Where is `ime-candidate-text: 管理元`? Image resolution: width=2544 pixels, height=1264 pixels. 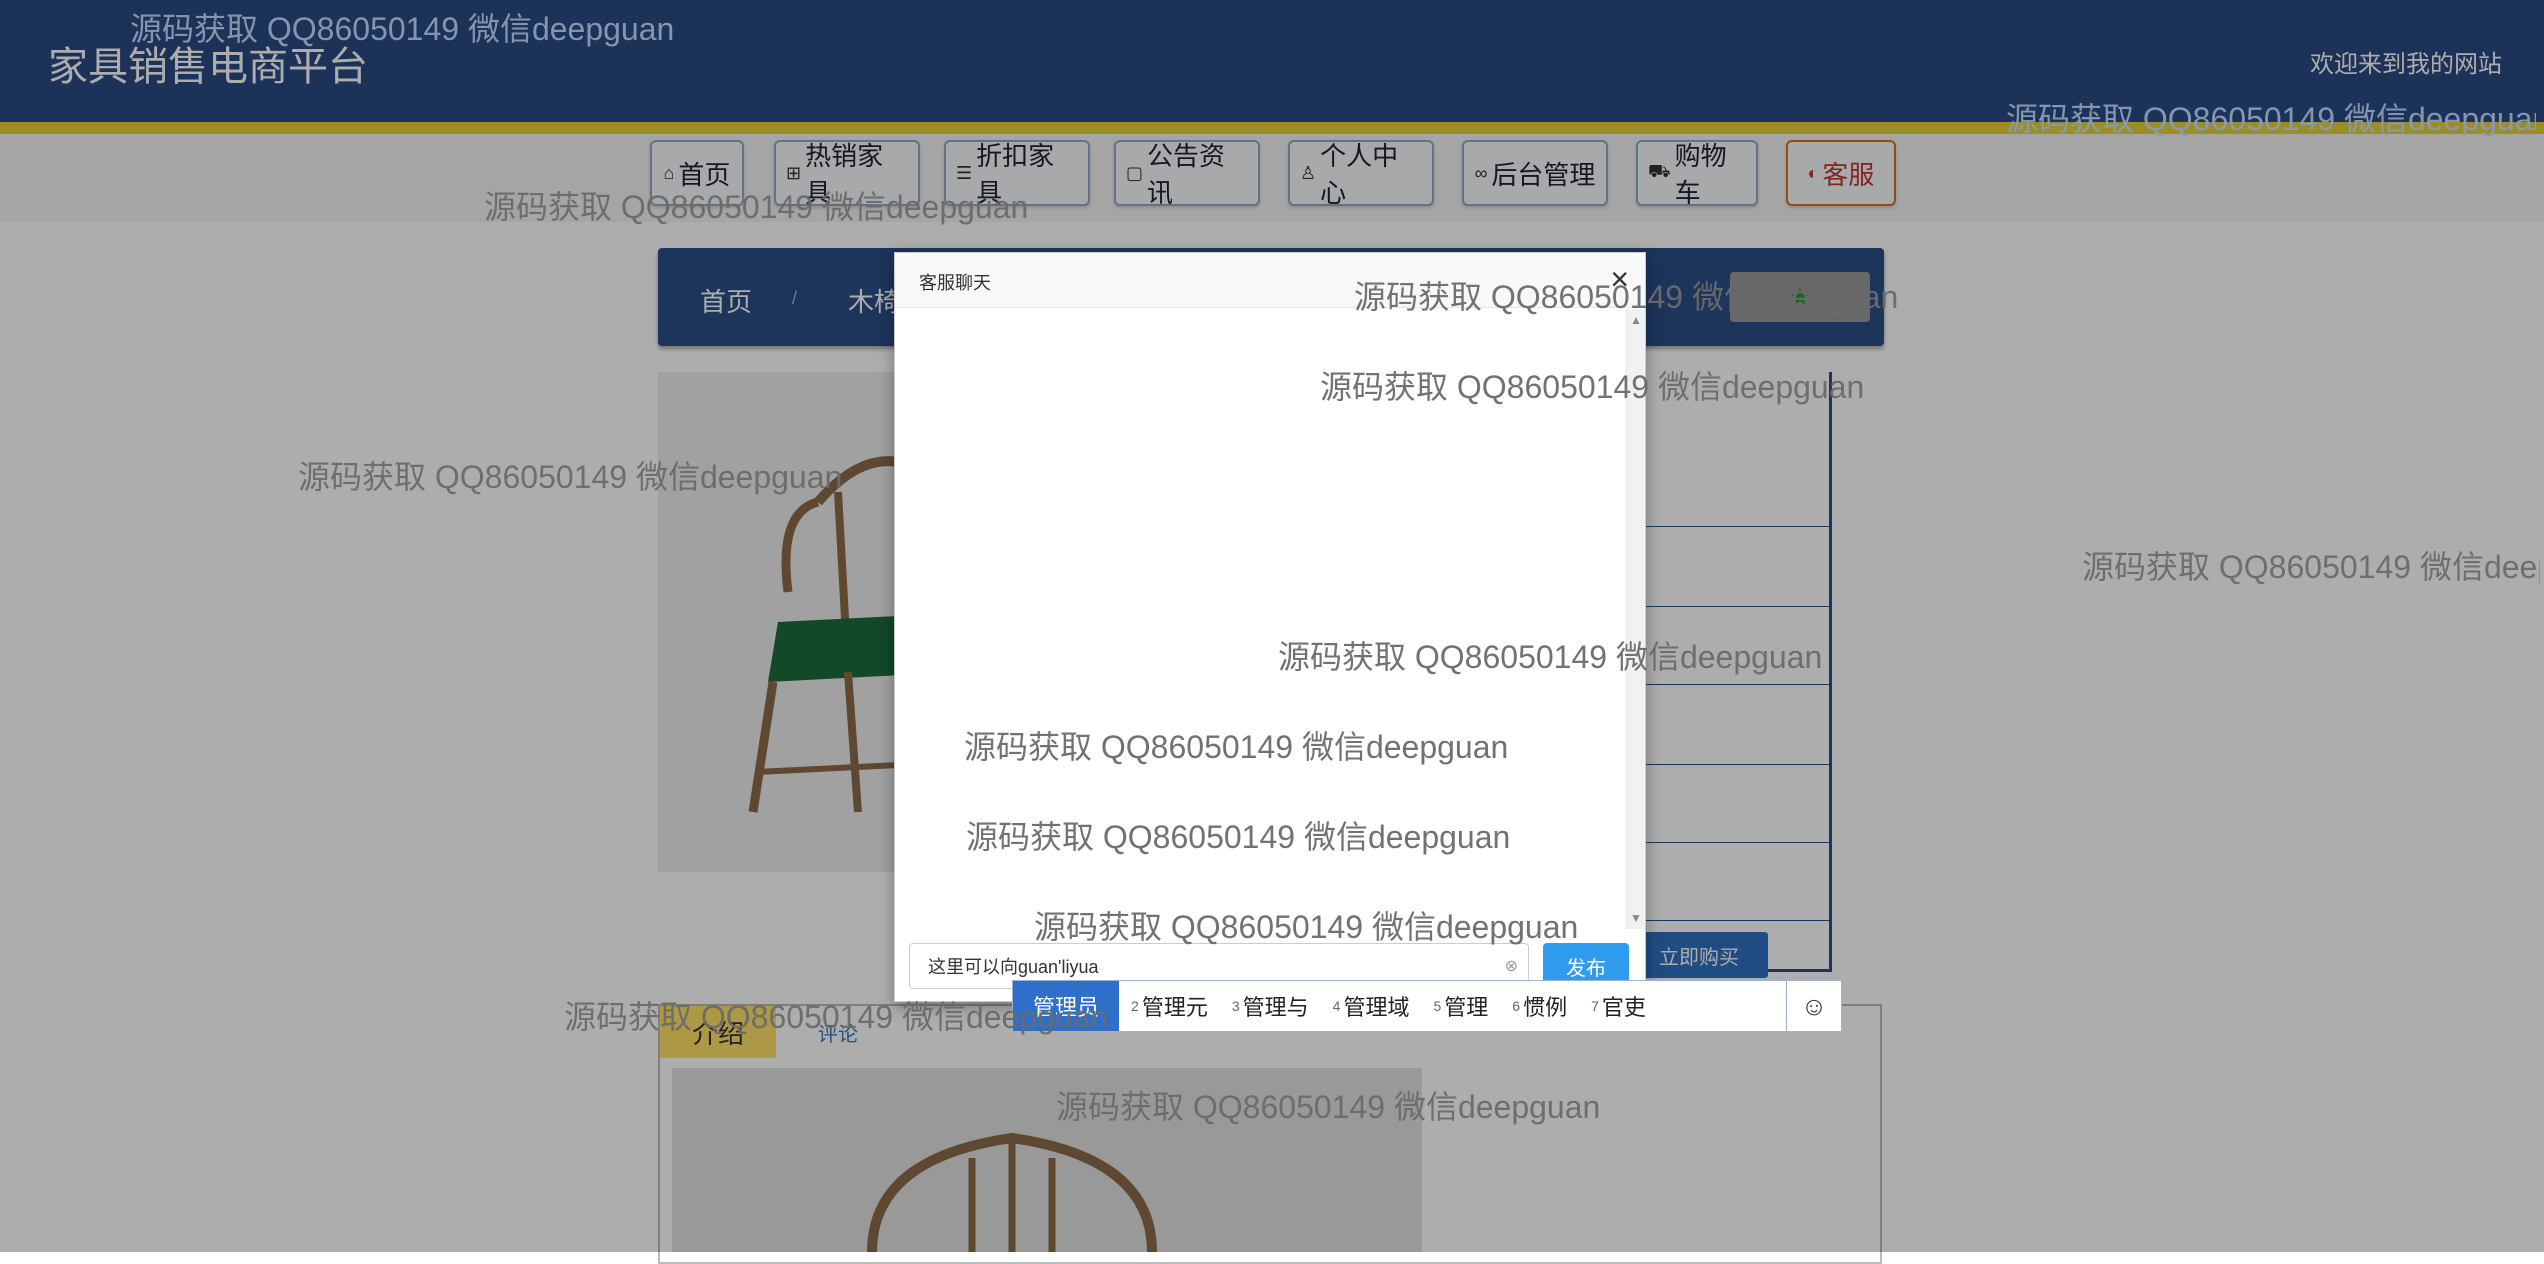
ime-candidate-text: 管理元 is located at coordinates (1174, 1007).